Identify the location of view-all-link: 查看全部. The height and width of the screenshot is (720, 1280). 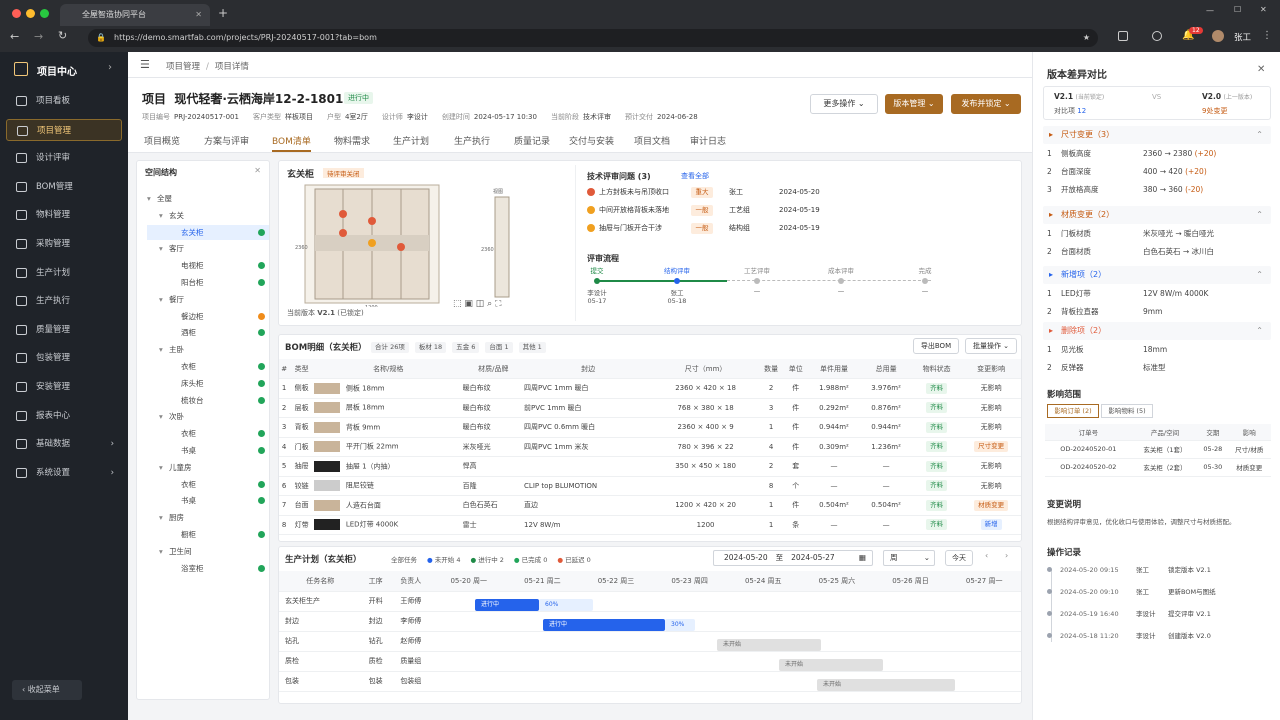
(695, 176).